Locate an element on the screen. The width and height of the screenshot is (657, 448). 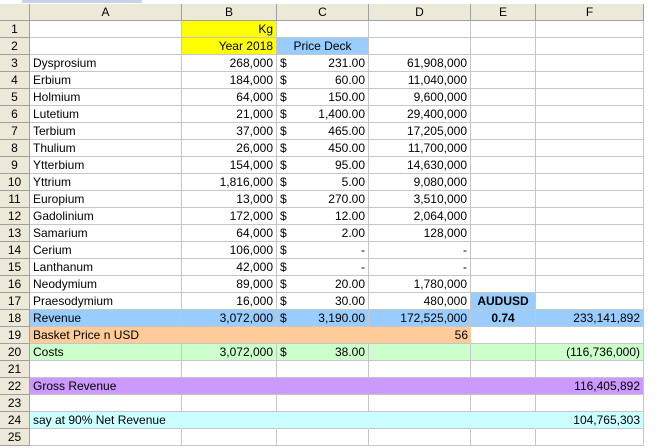
cell-element-kg: 89,000 is located at coordinates (229, 284).